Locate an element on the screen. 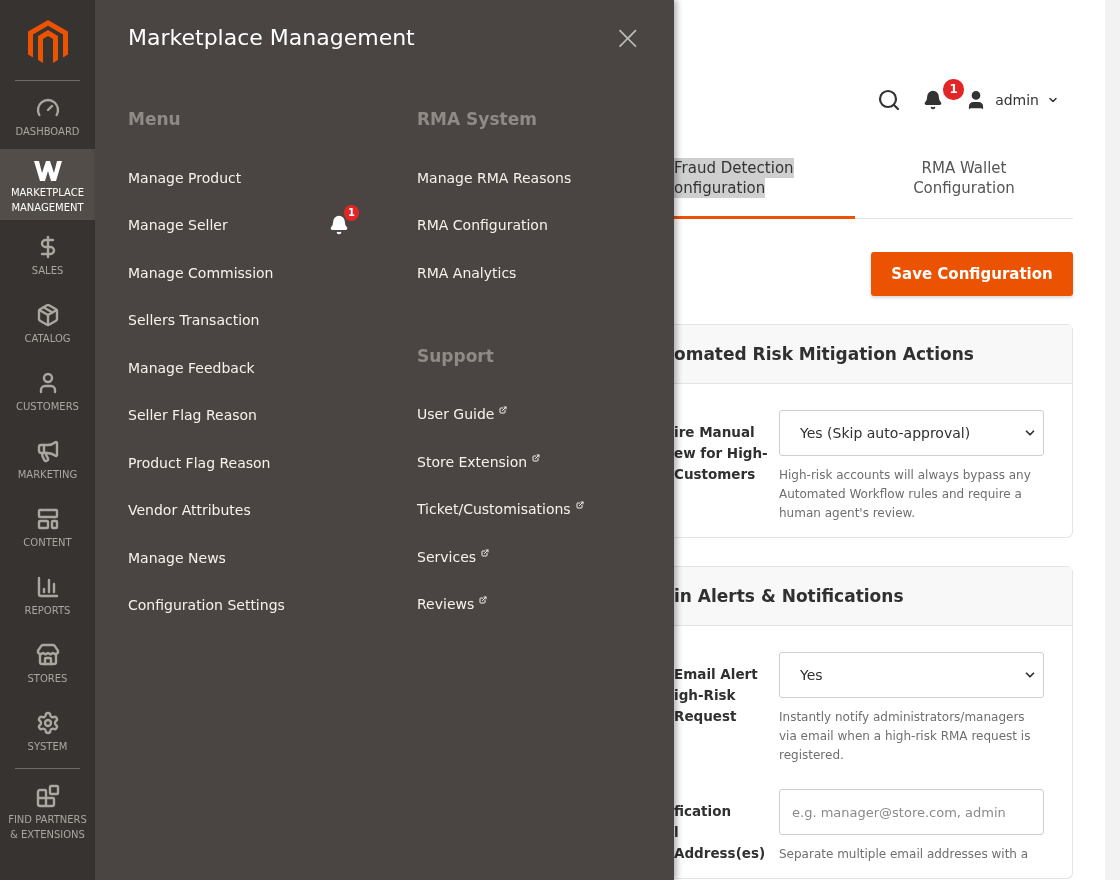 The height and width of the screenshot is (880, 1120). menu-link: Seller Flag Reason is located at coordinates (192, 415).